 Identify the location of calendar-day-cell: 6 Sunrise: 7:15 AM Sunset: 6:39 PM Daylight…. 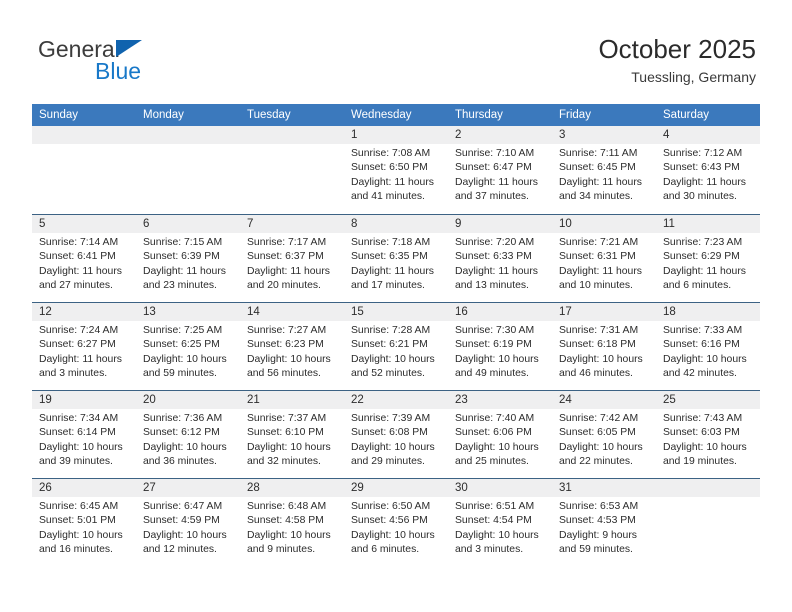
(188, 258).